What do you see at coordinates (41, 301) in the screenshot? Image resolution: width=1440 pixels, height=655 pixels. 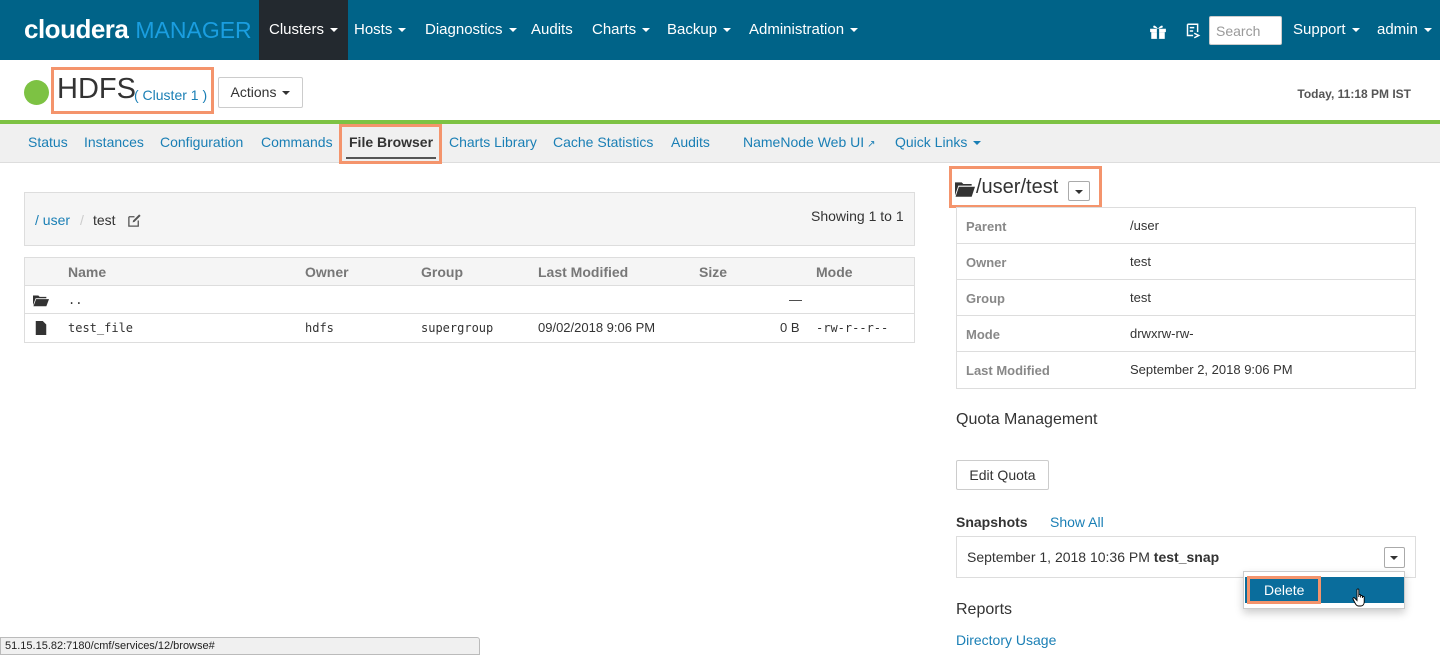 I see `folder-icon` at bounding box center [41, 301].